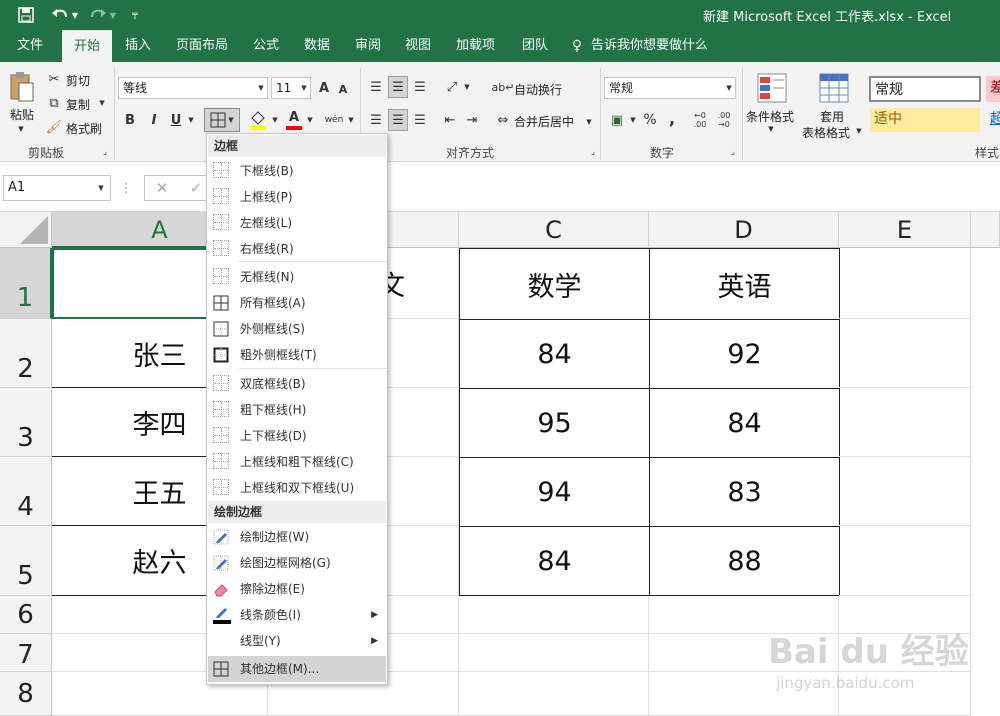 The width and height of the screenshot is (1000, 716). Describe the element at coordinates (744, 561) in the screenshot. I see `cell-d5: 88` at that location.